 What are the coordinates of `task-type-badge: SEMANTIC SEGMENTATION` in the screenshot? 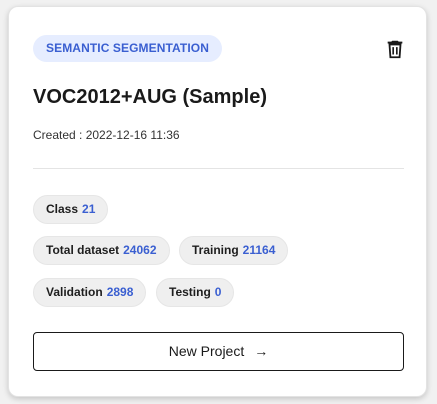 It's located at (127, 48).